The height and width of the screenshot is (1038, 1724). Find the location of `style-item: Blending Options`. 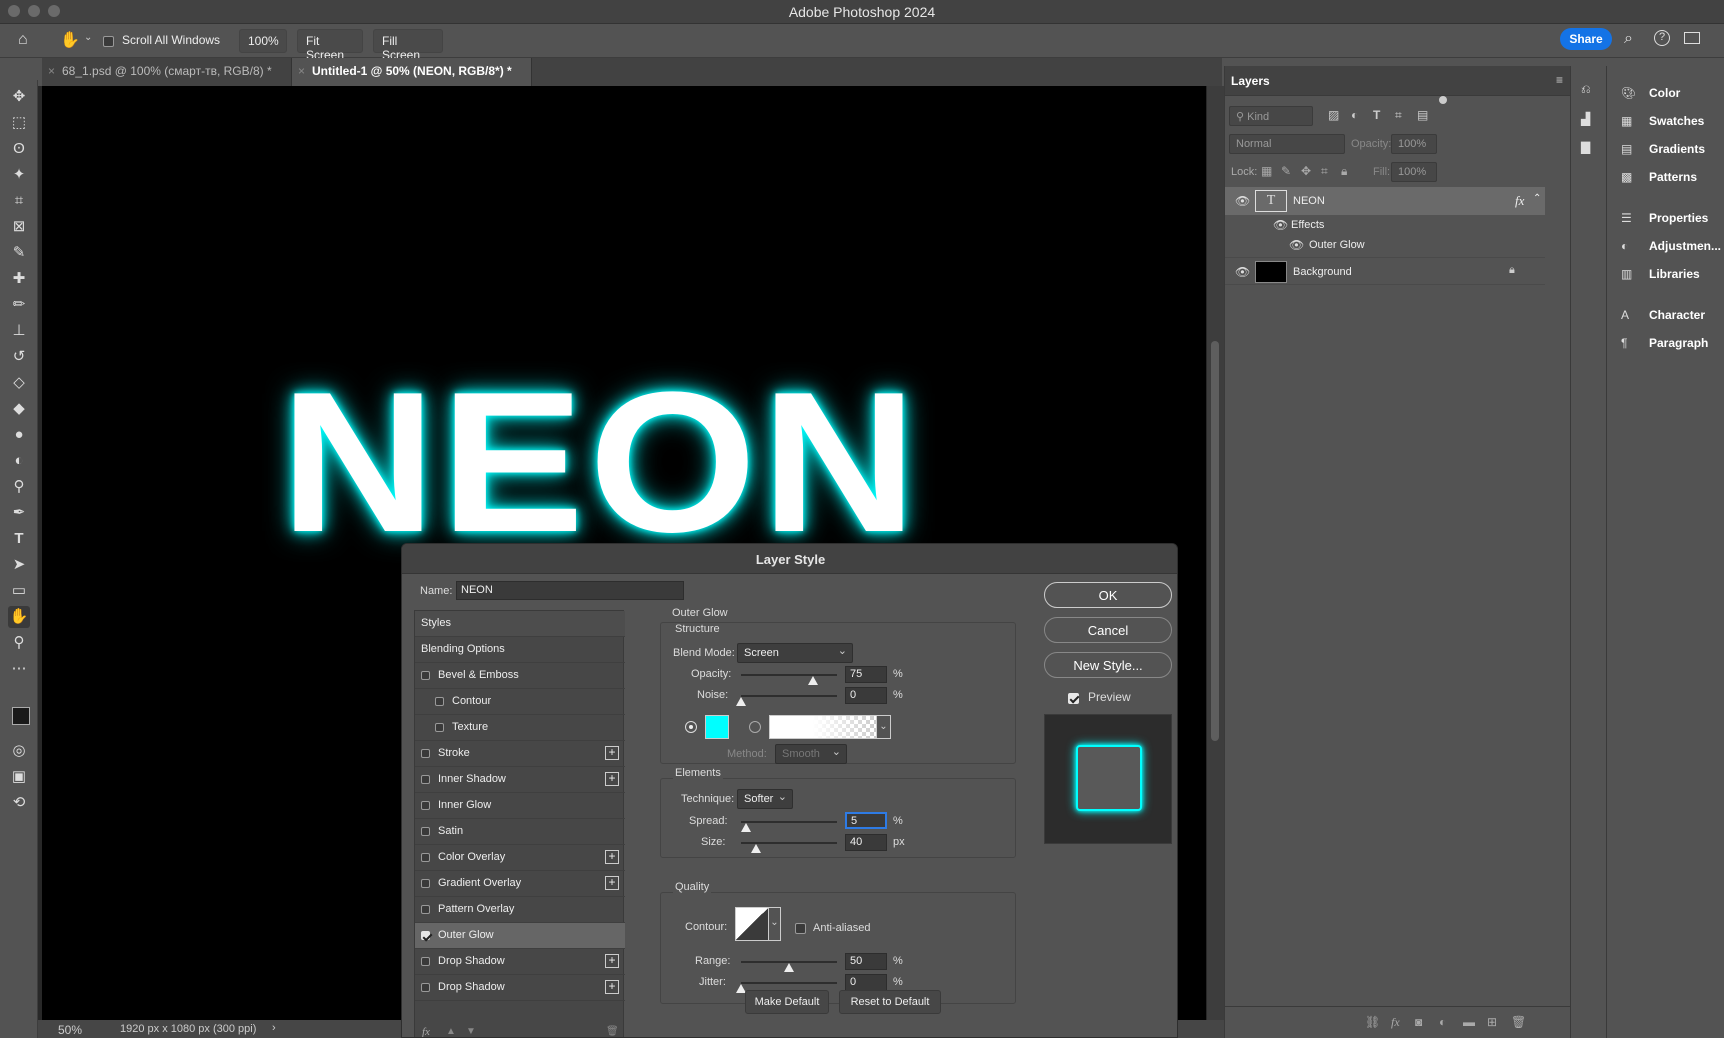

style-item: Blending Options is located at coordinates (520, 650).